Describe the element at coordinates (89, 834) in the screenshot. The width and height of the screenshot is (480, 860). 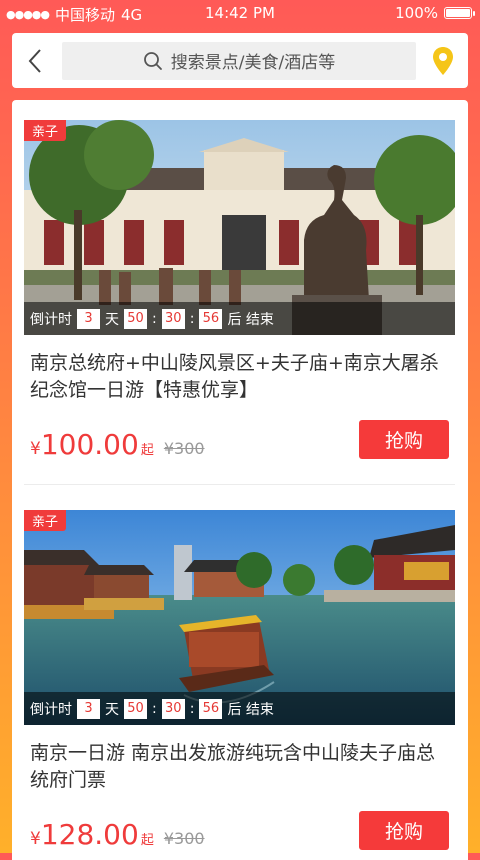
I see `sale-price: 128.00` at that location.